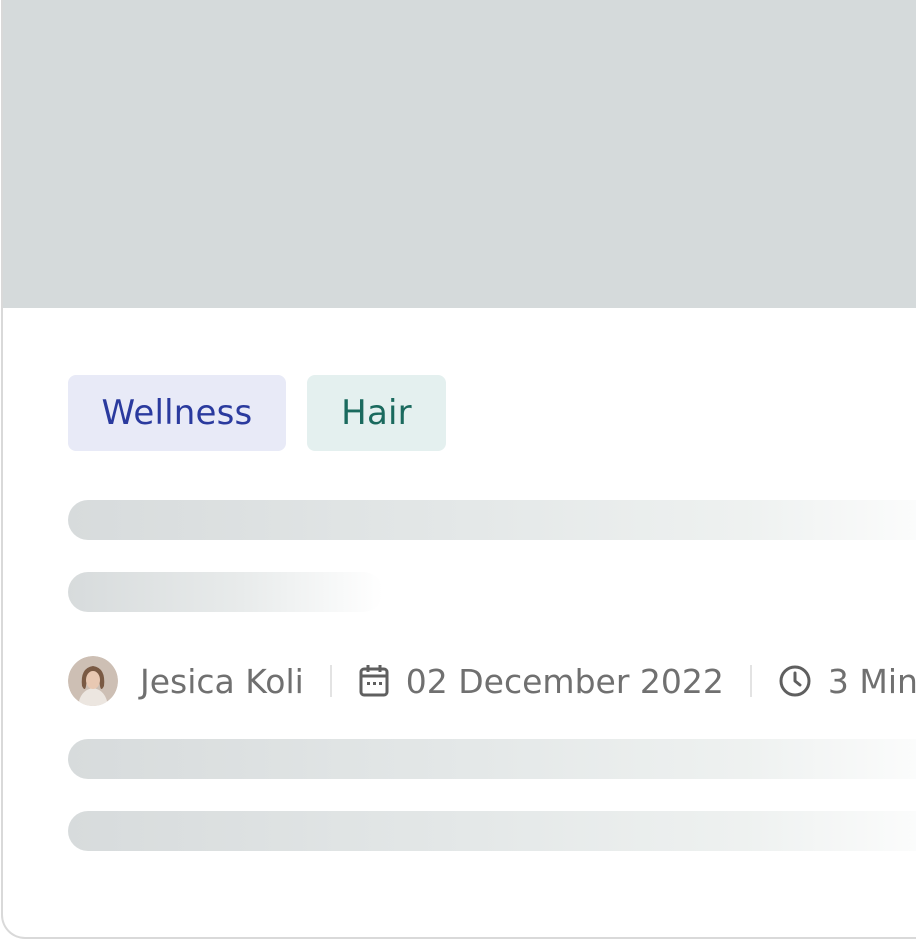 The width and height of the screenshot is (916, 941). Describe the element at coordinates (222, 681) in the screenshot. I see `author-name: Jesica Koli` at that location.